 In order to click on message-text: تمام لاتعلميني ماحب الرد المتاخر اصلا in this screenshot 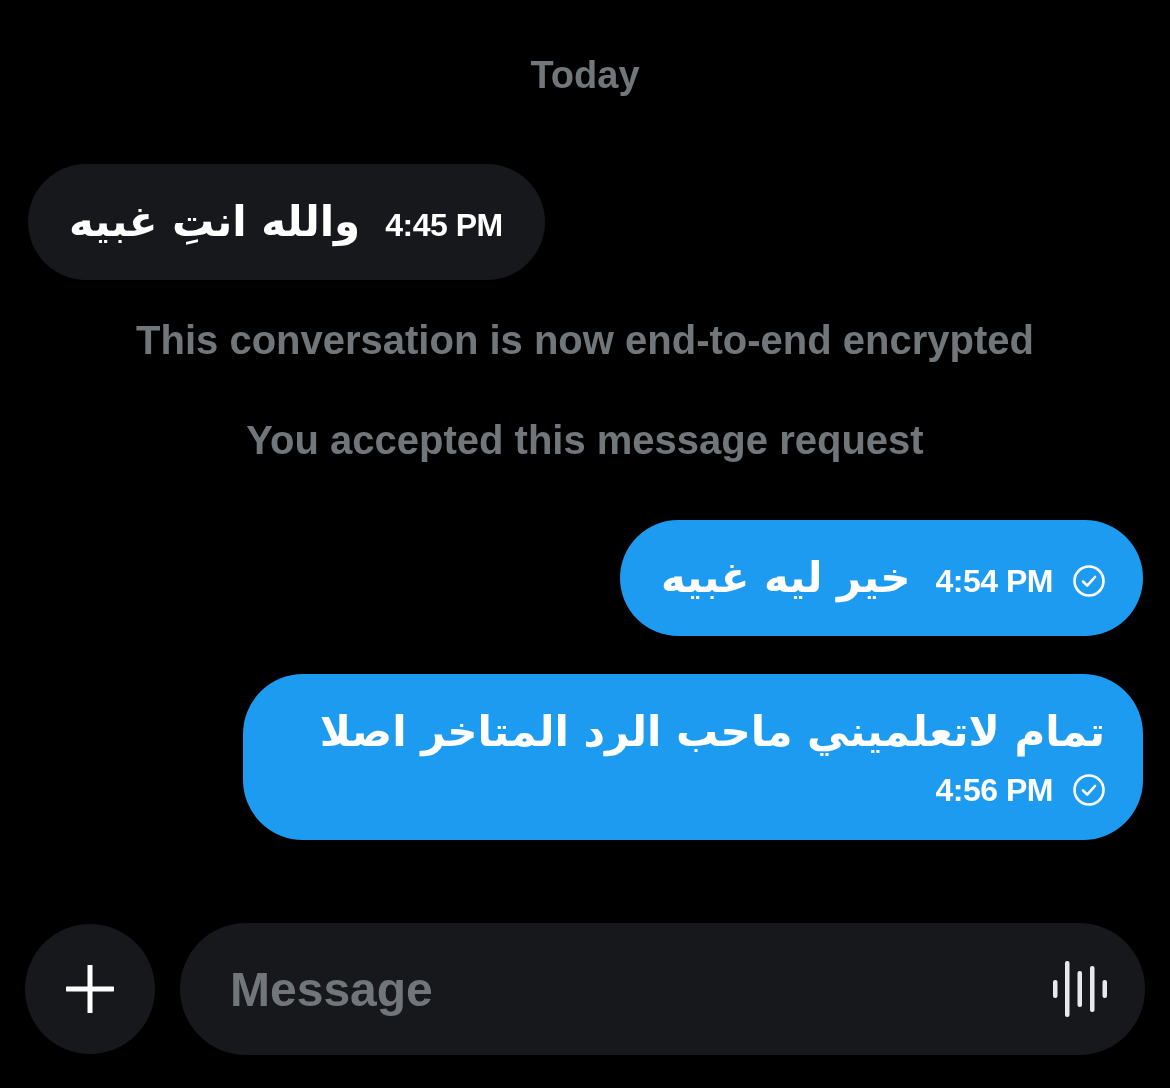, I will do `click(712, 732)`.